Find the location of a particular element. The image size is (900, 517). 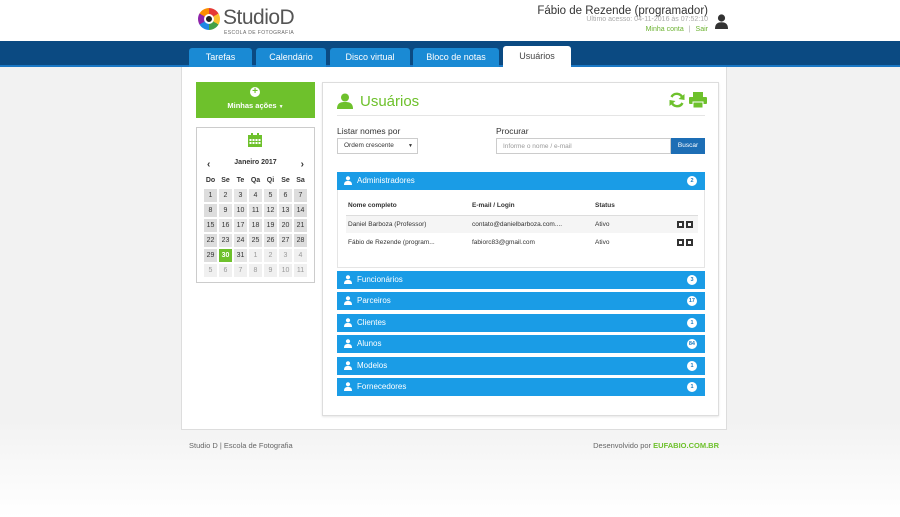

camera-lens-icon is located at coordinates (209, 19).